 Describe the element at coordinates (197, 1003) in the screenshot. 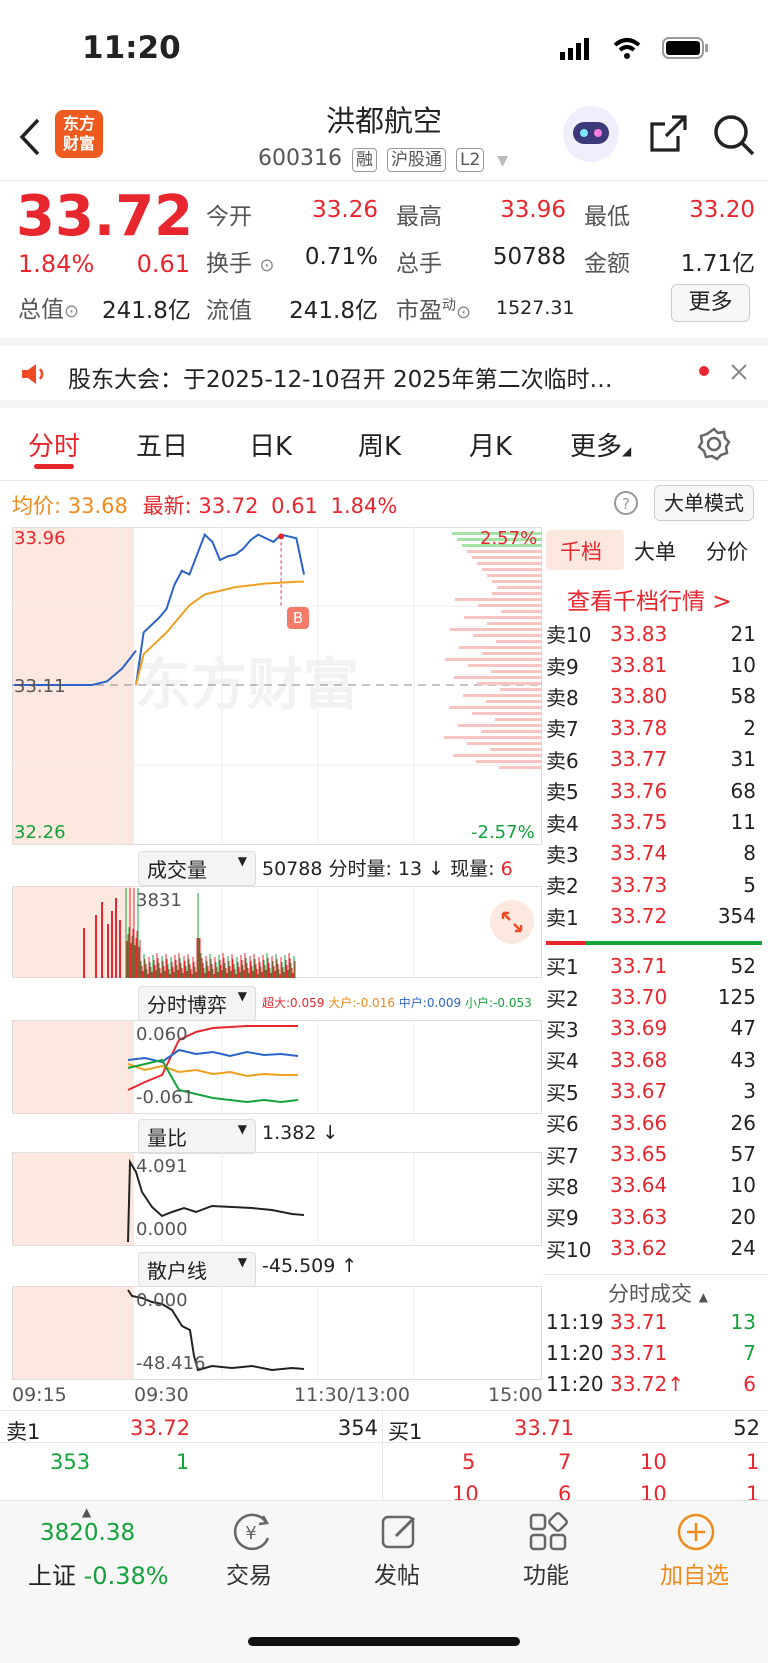

I see `game-select: 分时博弈 ▼` at that location.